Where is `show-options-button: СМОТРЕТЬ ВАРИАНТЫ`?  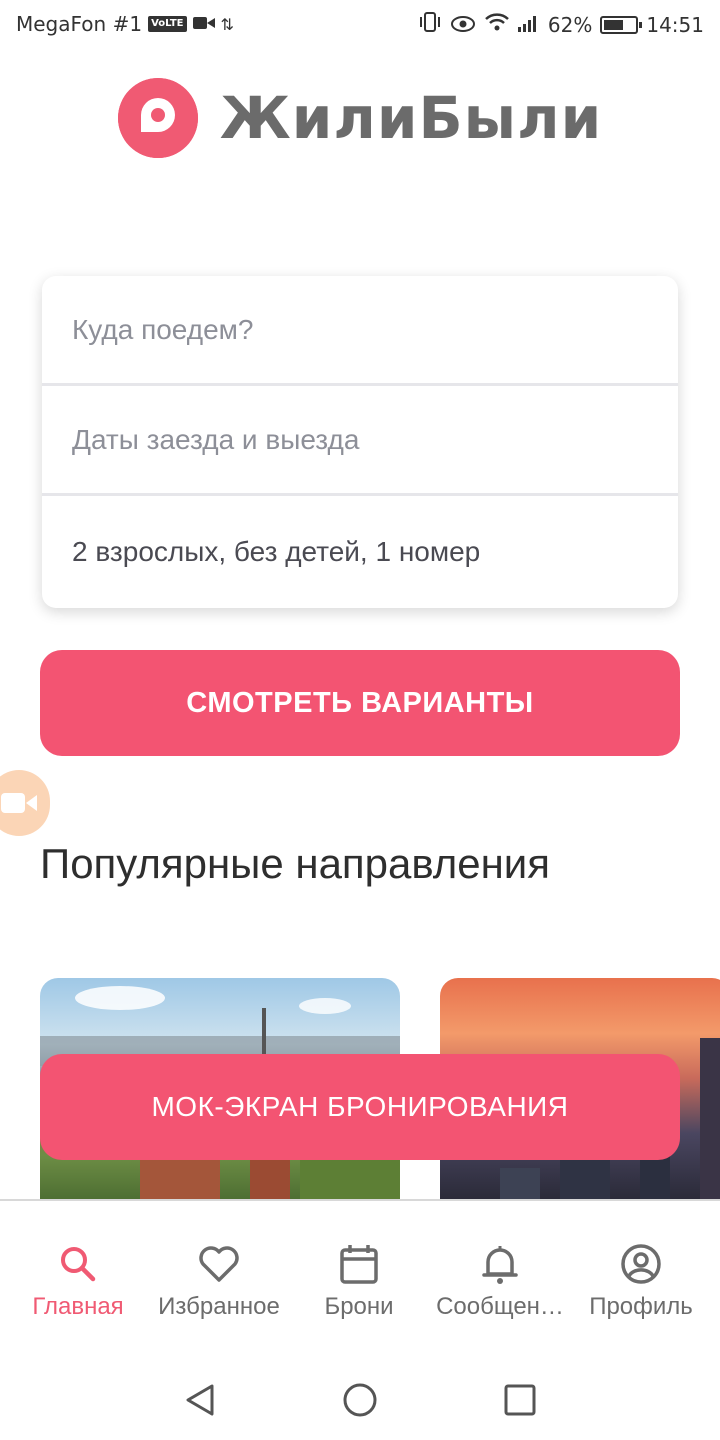
show-options-button: СМОТРЕТЬ ВАРИАНТЫ is located at coordinates (360, 703).